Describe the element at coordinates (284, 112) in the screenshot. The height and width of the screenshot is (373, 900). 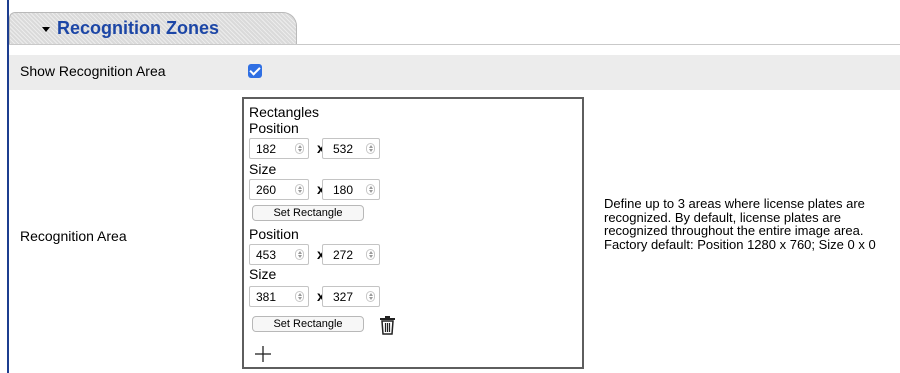
I see `rectangles-heading: Rectangles` at that location.